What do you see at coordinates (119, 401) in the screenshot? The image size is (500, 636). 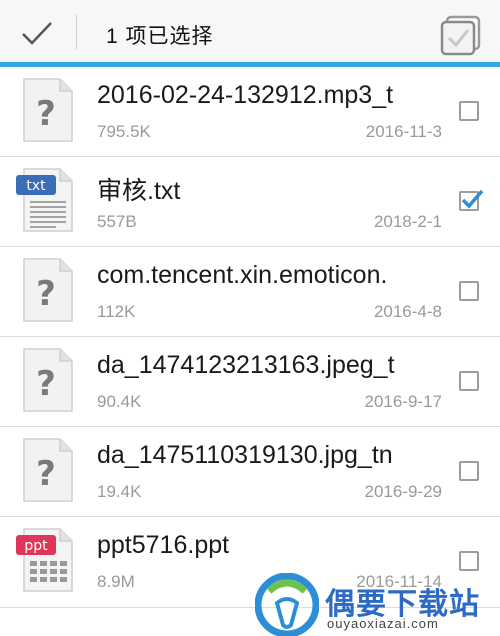 I see `file-size: 90.4K` at bounding box center [119, 401].